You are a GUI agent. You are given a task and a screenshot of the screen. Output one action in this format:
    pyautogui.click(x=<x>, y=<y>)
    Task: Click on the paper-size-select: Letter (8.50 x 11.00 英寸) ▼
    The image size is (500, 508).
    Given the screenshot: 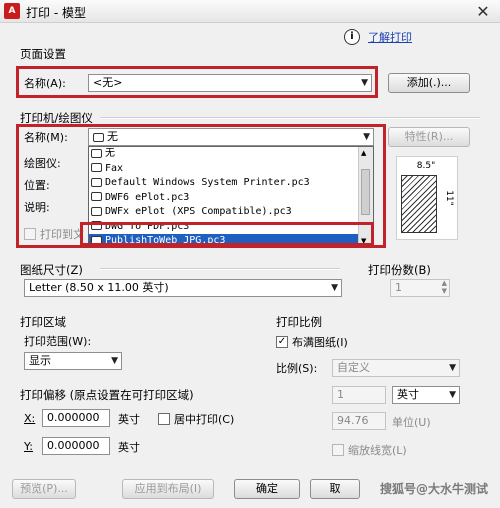 What is the action you would take?
    pyautogui.click(x=183, y=288)
    